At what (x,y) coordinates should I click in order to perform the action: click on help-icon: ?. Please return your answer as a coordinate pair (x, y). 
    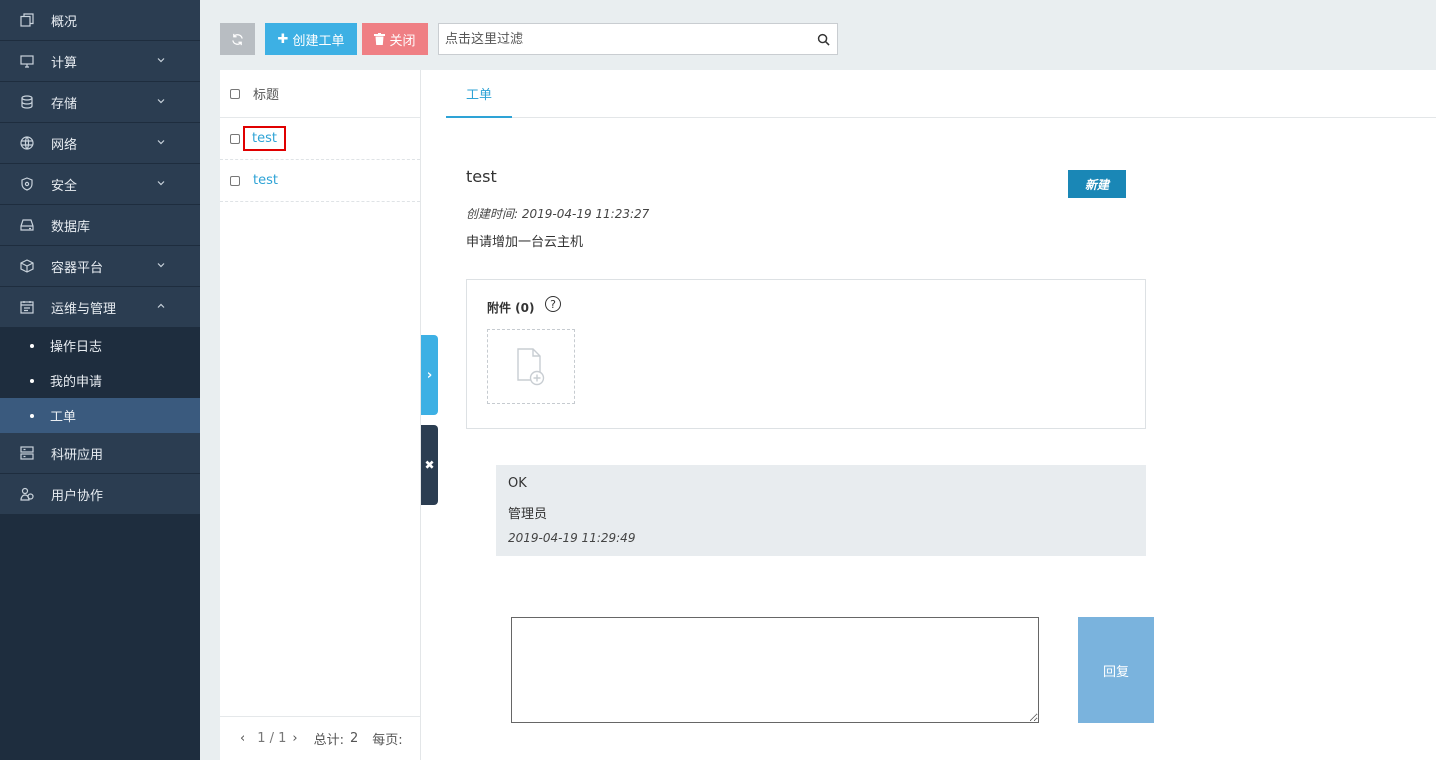
    Looking at the image, I should click on (553, 304).